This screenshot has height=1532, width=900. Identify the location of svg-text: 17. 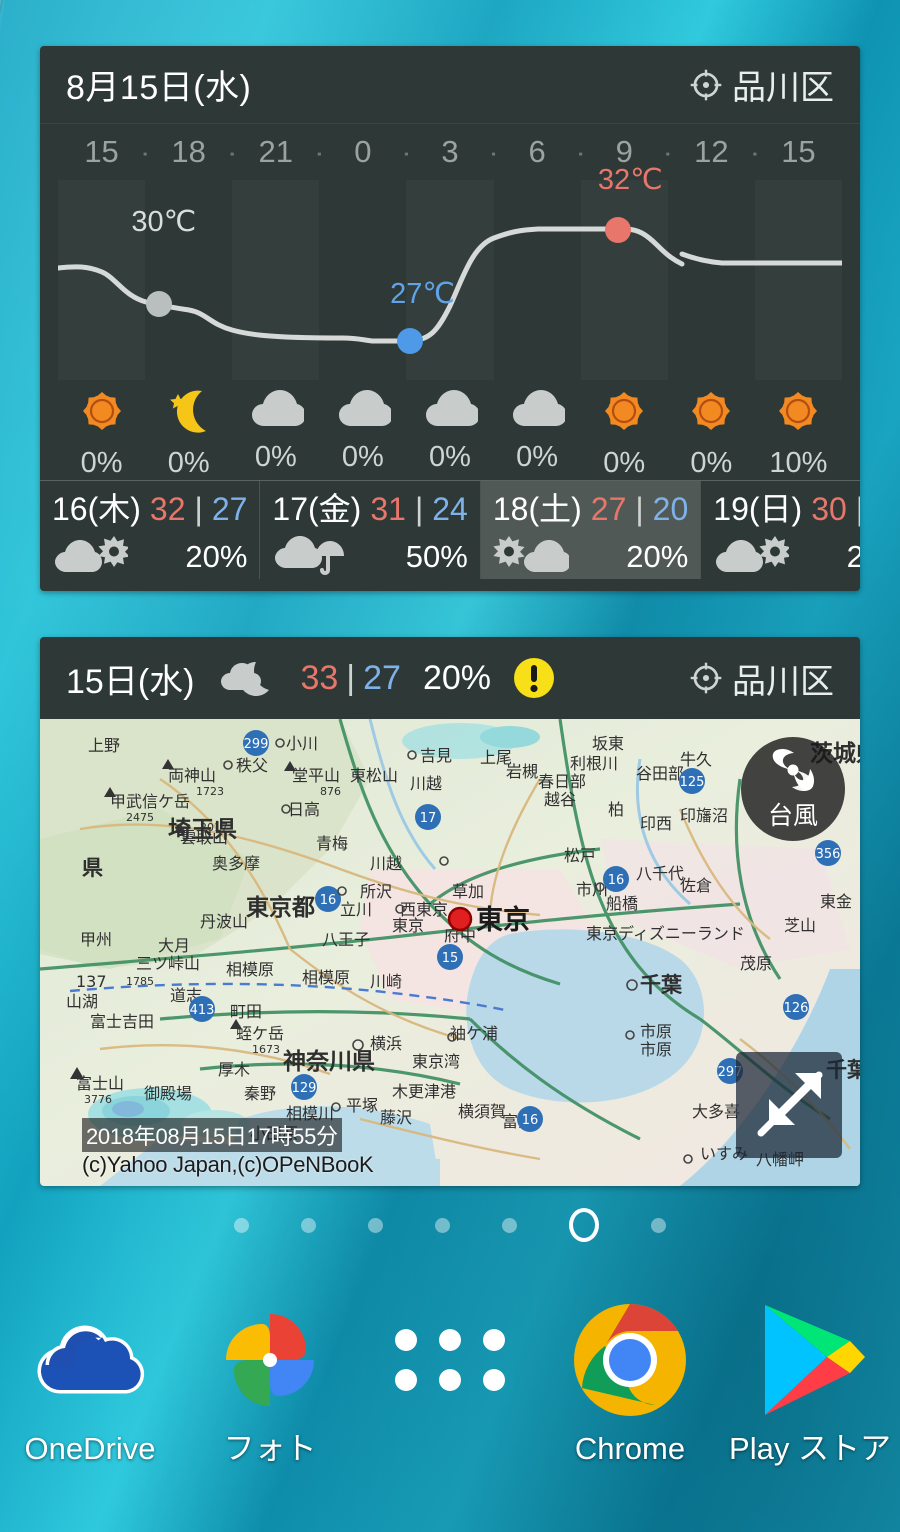
(428, 818).